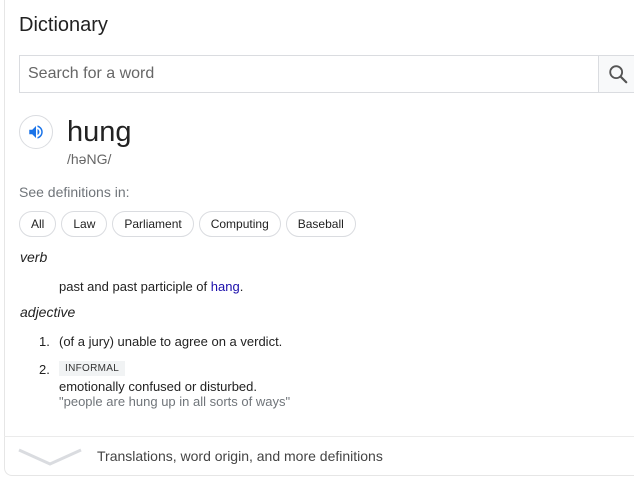 This screenshot has height=477, width=634. I want to click on chip-computing: Computing, so click(239, 224).